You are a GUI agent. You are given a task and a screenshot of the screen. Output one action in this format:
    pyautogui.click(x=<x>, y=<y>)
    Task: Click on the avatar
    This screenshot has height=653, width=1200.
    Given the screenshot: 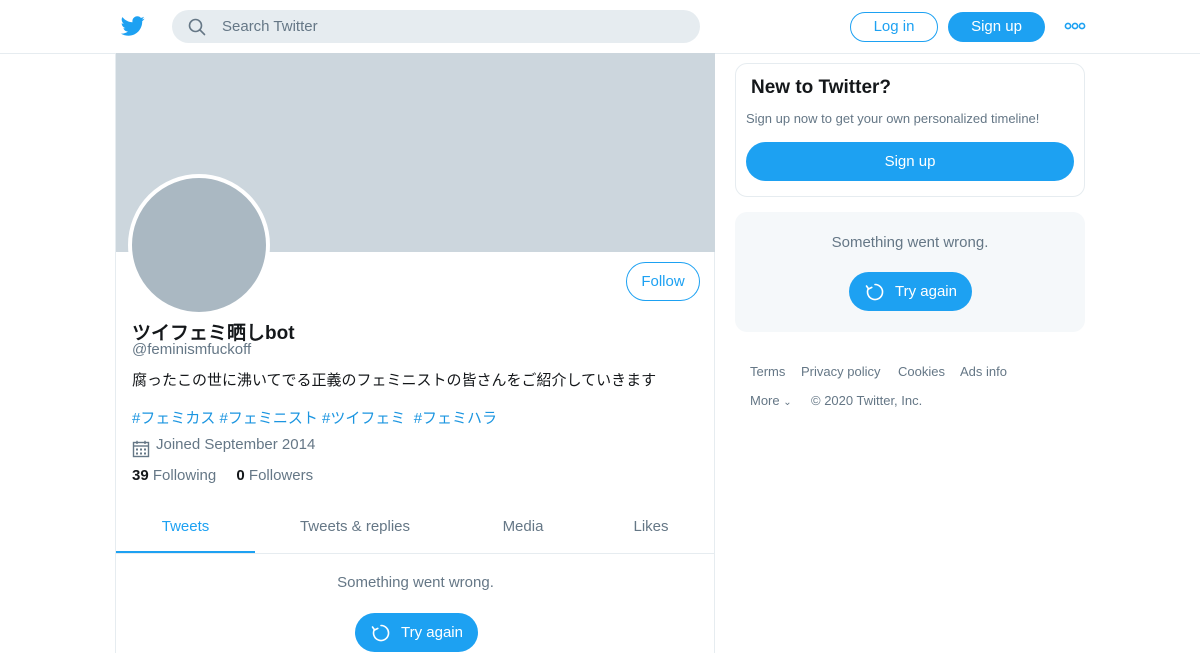 What is the action you would take?
    pyautogui.click(x=199, y=245)
    